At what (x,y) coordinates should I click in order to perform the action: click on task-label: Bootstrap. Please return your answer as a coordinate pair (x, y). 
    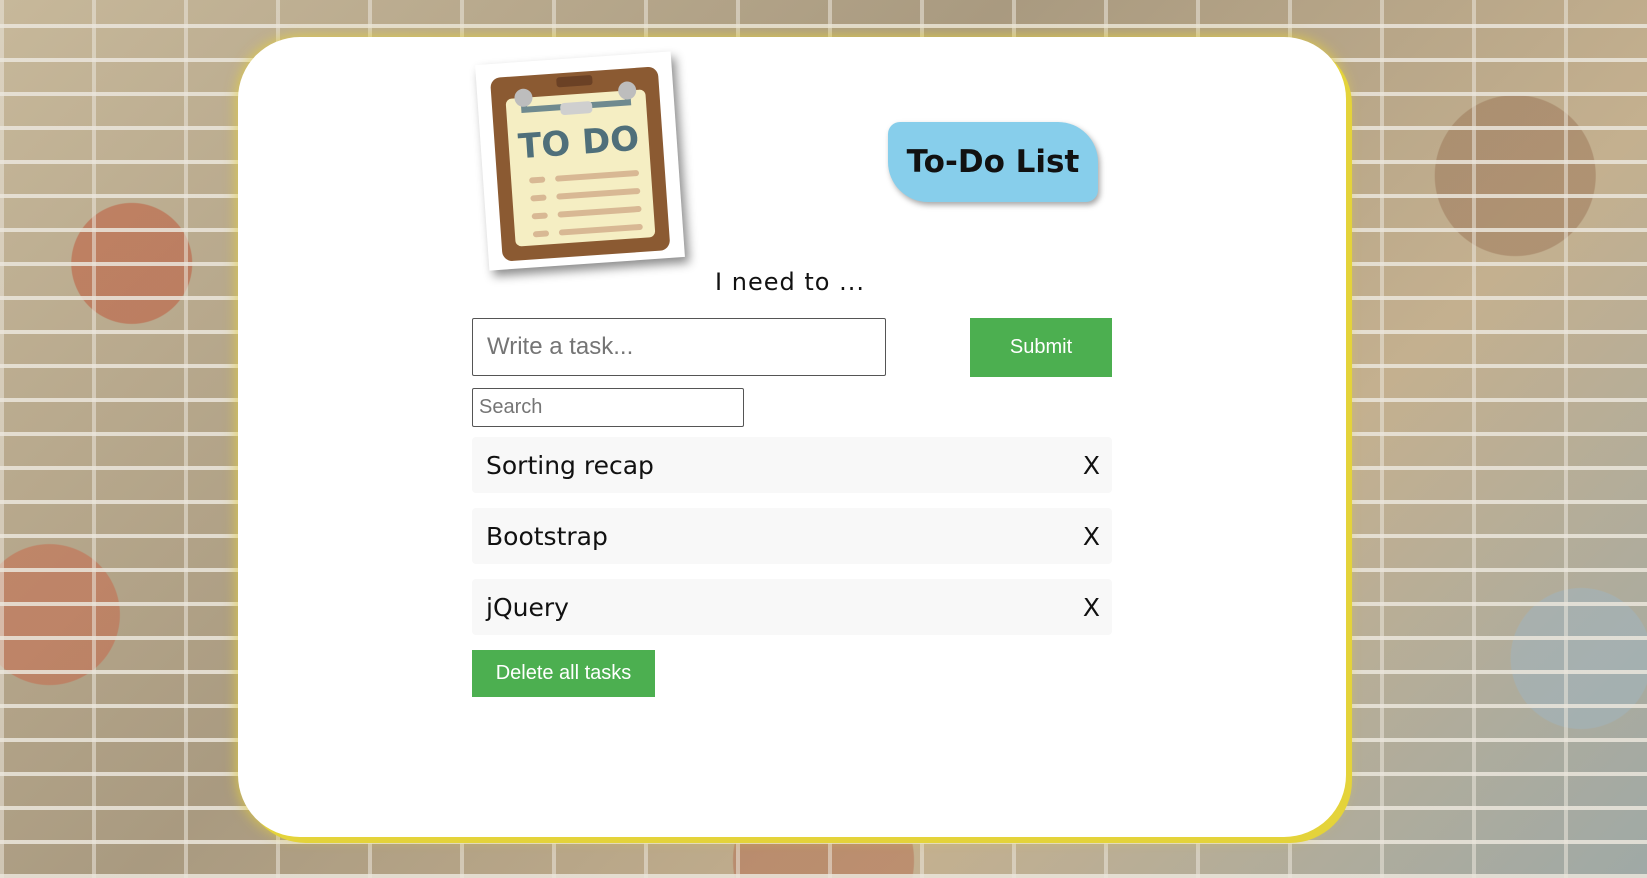
    Looking at the image, I should click on (547, 536).